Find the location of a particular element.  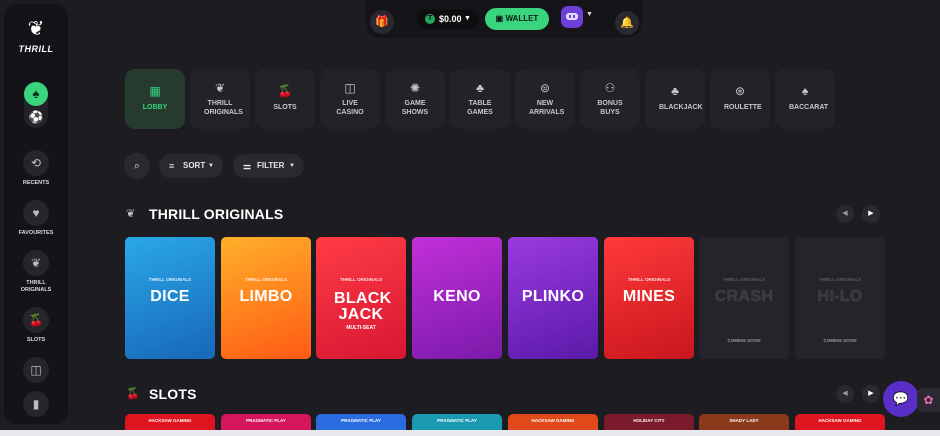

sidebar-item-label: THRILL ORIGINALS is located at coordinates (36, 286).